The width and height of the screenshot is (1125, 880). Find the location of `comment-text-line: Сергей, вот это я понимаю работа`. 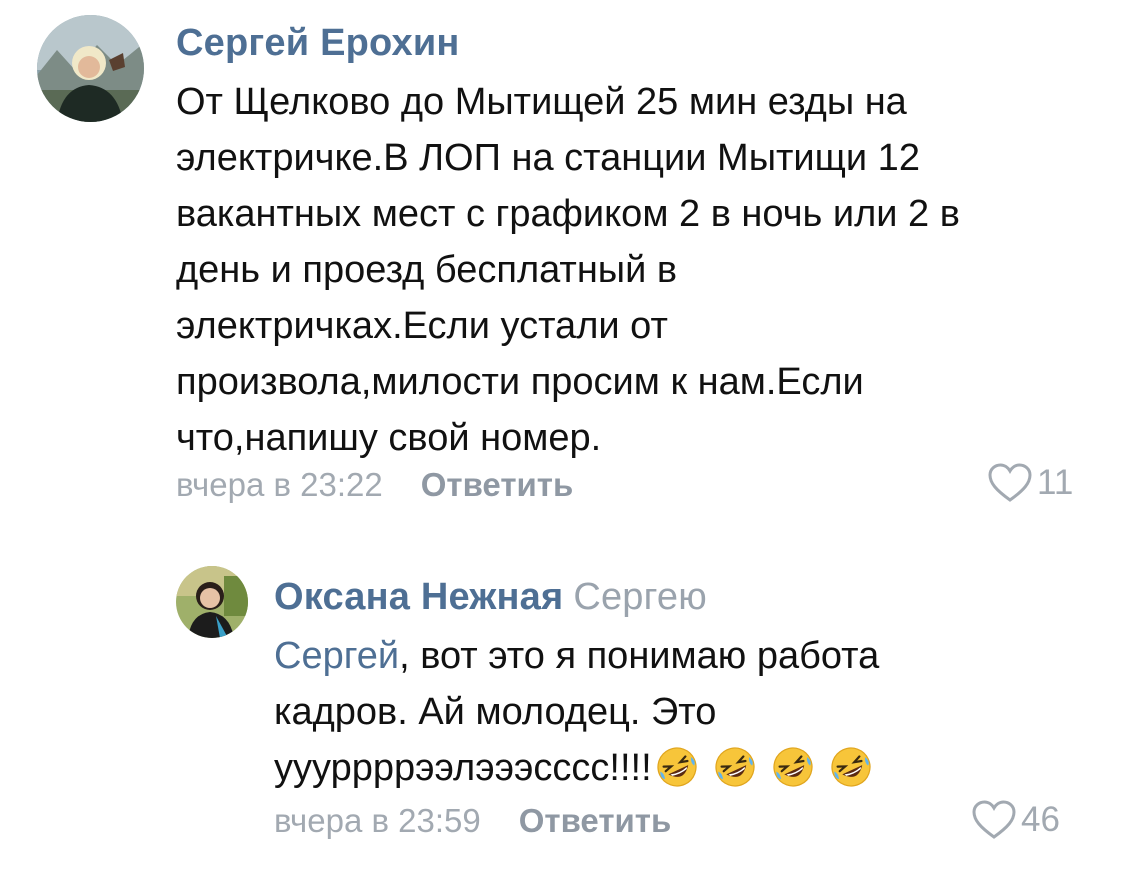

comment-text-line: Сергей, вот это я понимаю работа is located at coordinates (576, 656).